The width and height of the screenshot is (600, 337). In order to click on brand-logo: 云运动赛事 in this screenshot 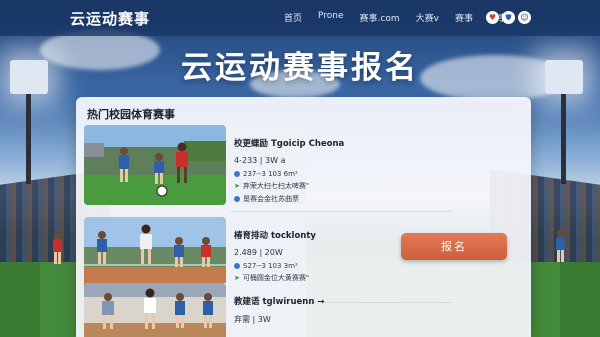, I will do `click(110, 18)`.